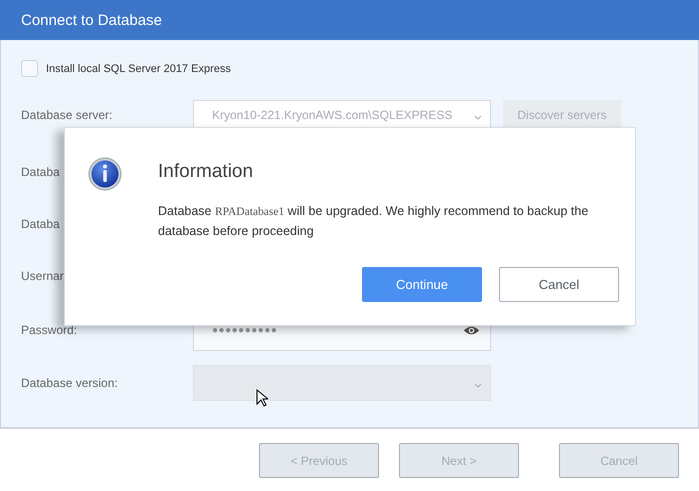 The image size is (699, 491). I want to click on dialog-title: Information, so click(206, 172).